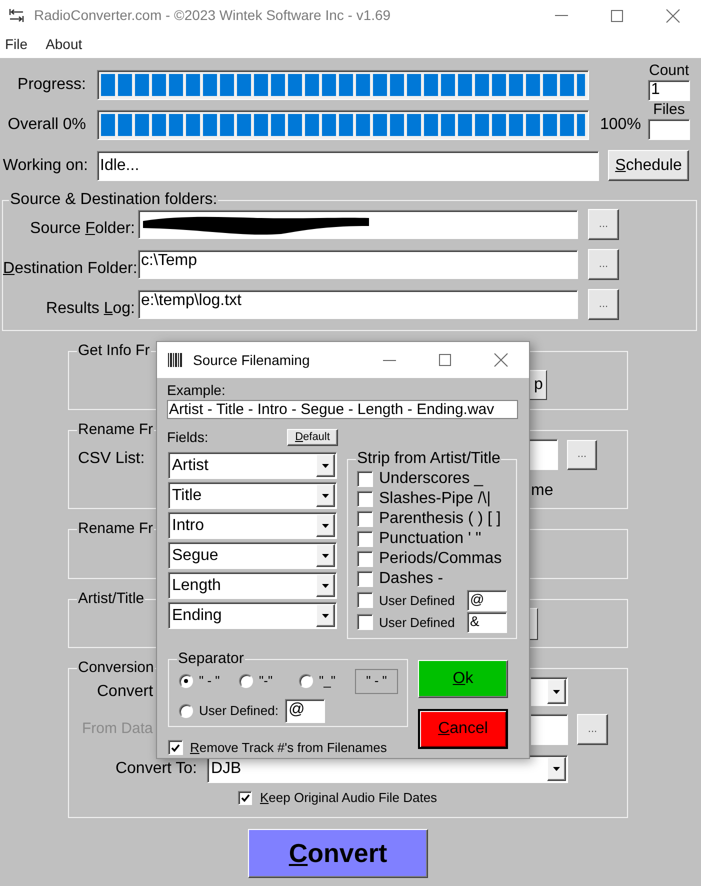 Image resolution: width=701 pixels, height=886 pixels. What do you see at coordinates (252, 525) in the screenshot?
I see `dropdown: Intro` at bounding box center [252, 525].